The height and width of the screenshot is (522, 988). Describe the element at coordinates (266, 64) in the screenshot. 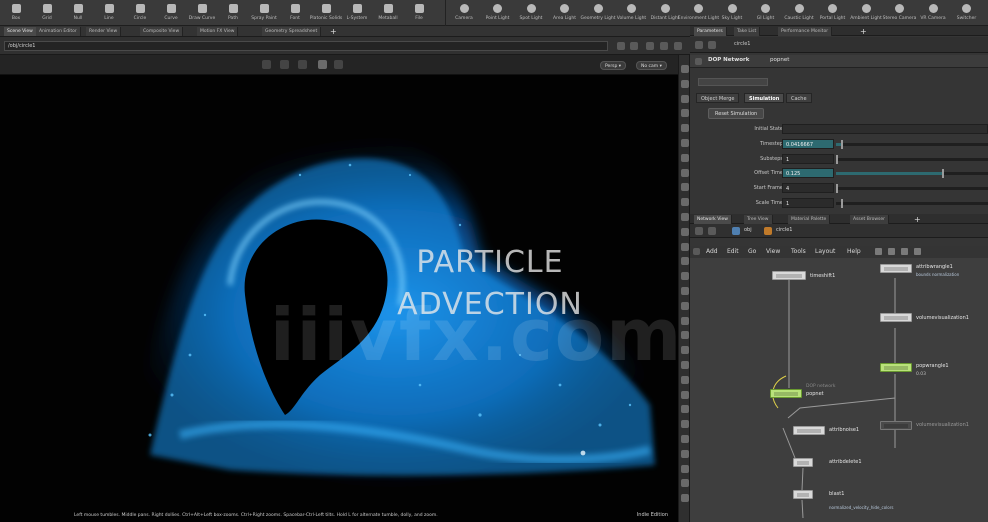

I see `select-tool-icon` at that location.